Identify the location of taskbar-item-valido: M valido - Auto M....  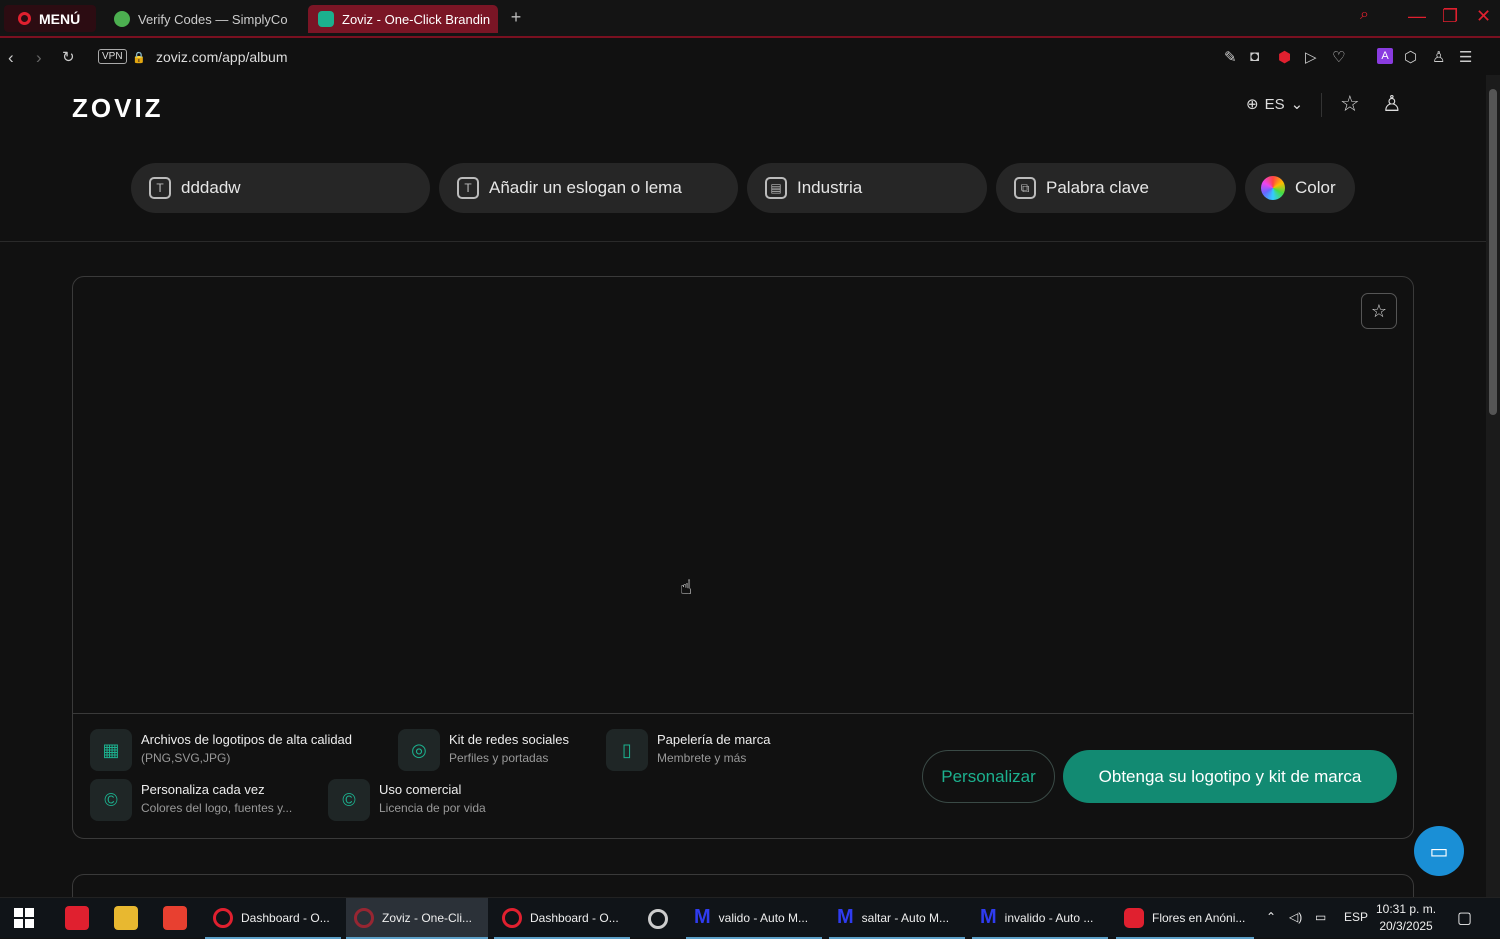
(754, 918).